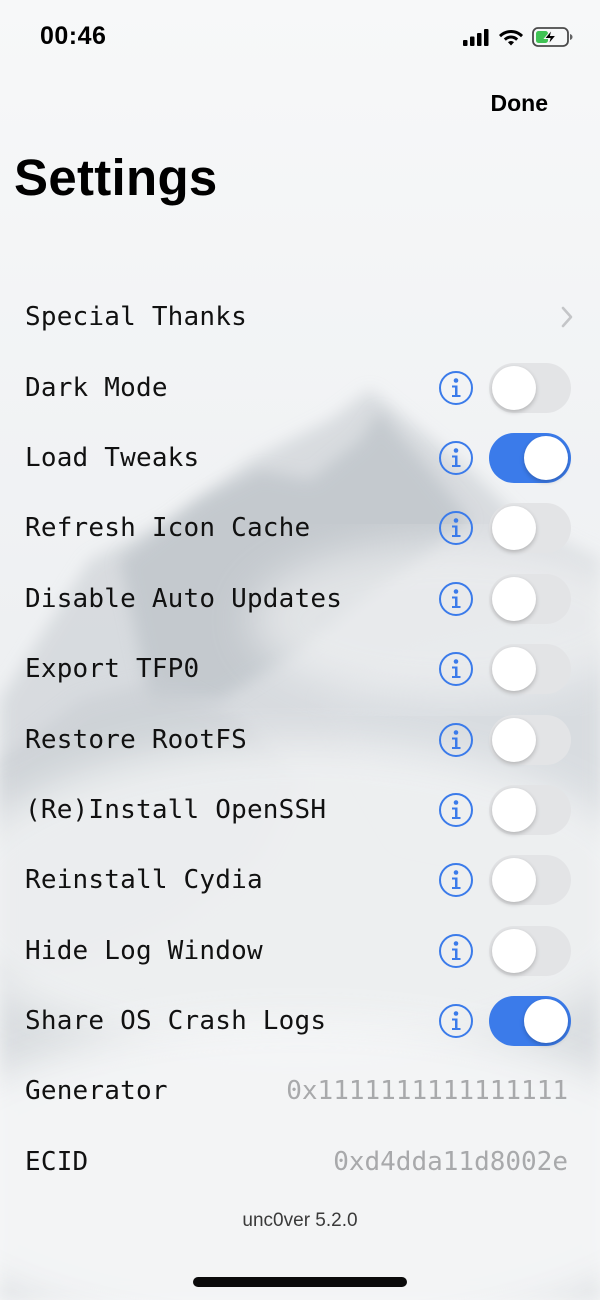 Image resolution: width=600 pixels, height=1300 pixels. Describe the element at coordinates (300, 1220) in the screenshot. I see `version-label: unc0ver 5.2.0` at that location.